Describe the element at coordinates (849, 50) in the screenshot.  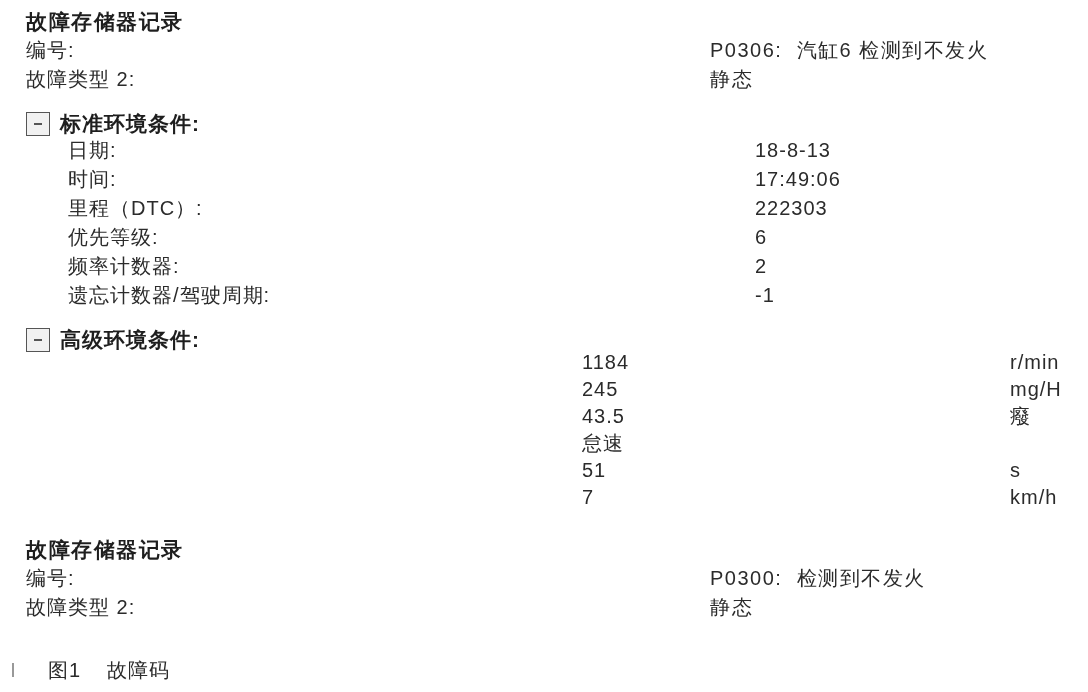
I see `field-value: P0306: 汽缸6 检测到不发火` at that location.